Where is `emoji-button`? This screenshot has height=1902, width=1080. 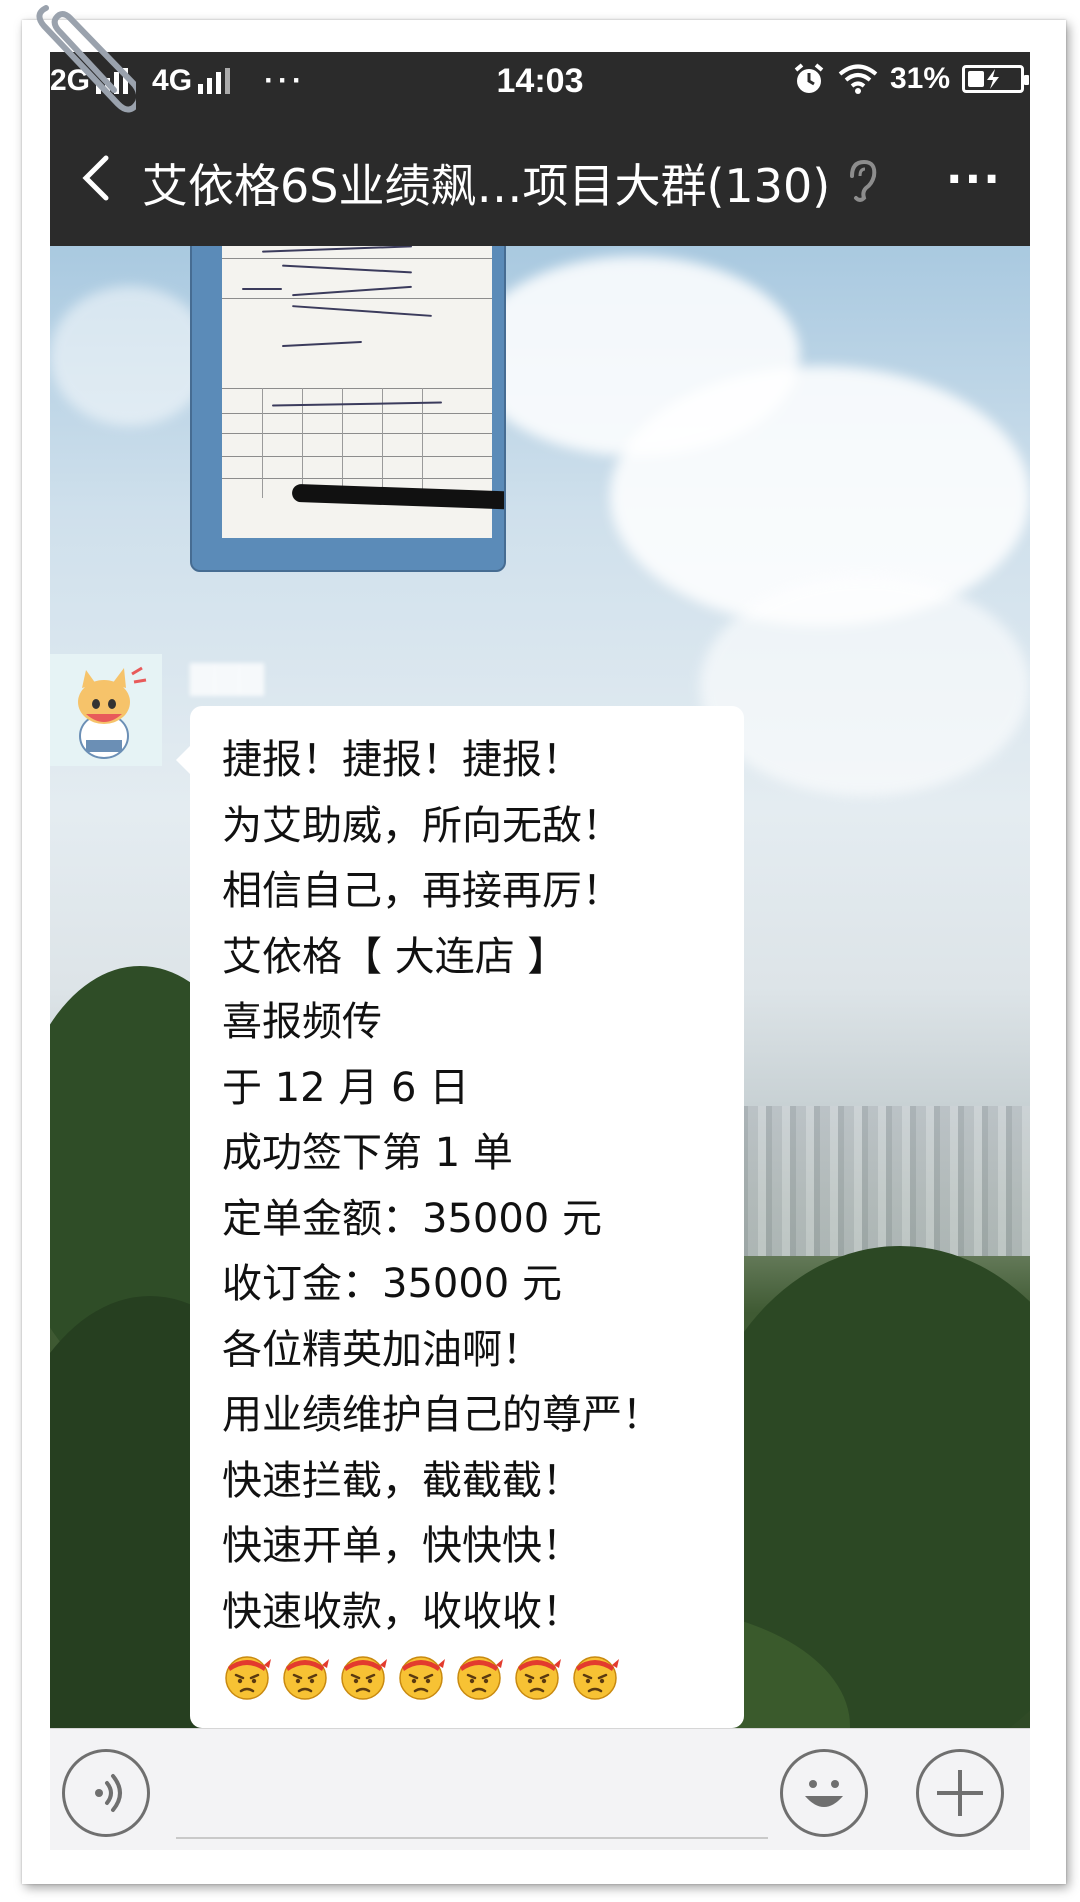
emoji-button is located at coordinates (824, 1793).